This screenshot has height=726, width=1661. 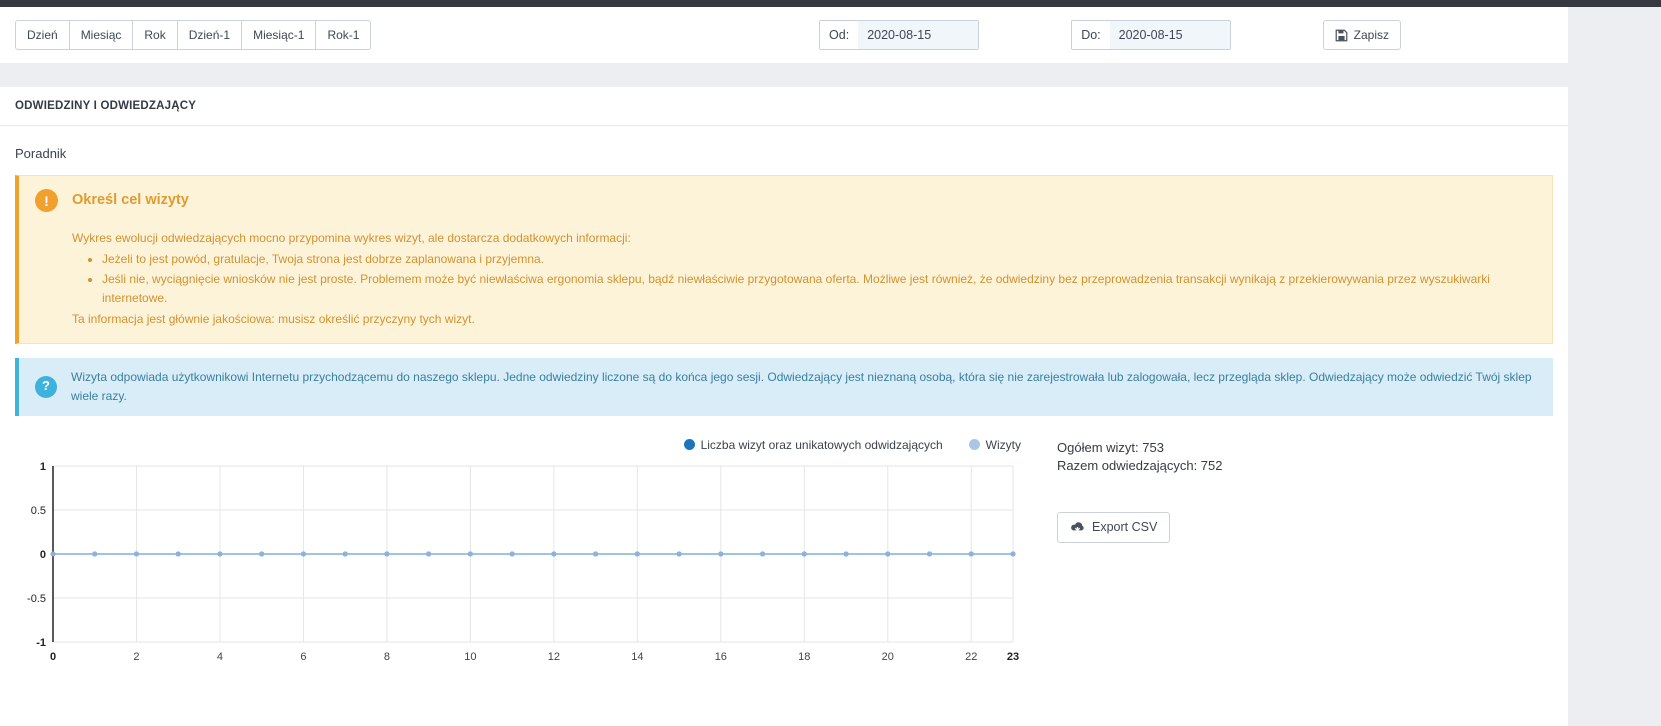 What do you see at coordinates (1140, 465) in the screenshot?
I see `total-visitors: Razem odwiedzających: 752` at bounding box center [1140, 465].